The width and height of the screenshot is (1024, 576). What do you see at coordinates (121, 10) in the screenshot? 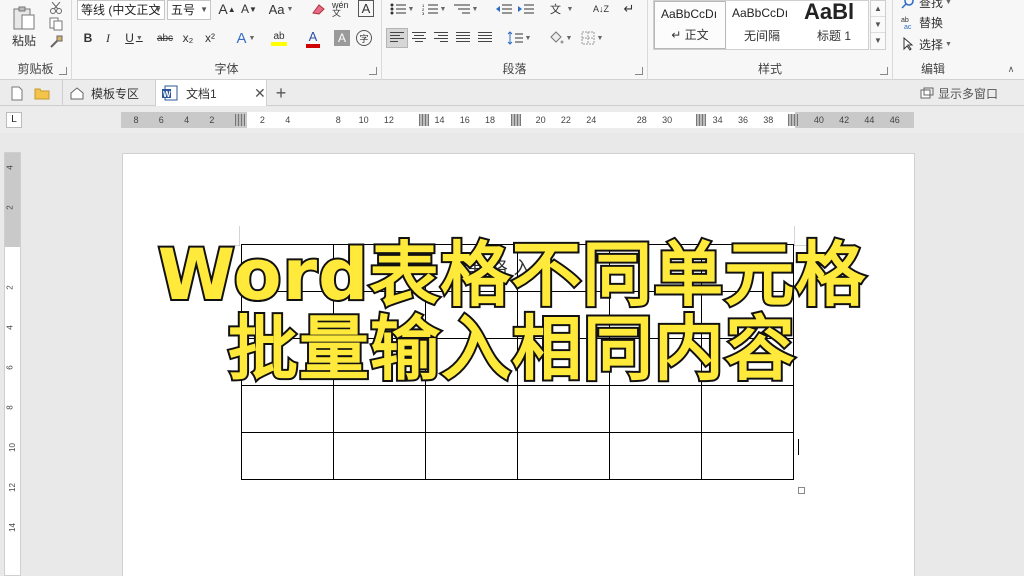
I see `font-name-combo: 等线 (中文正文 ▼` at bounding box center [121, 10].